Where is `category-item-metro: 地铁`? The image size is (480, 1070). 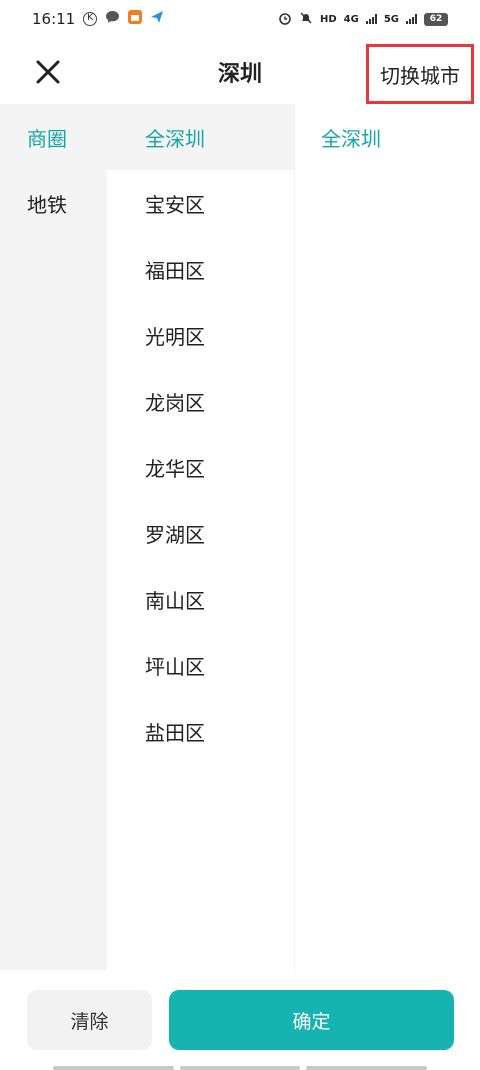 category-item-metro: 地铁 is located at coordinates (53, 203).